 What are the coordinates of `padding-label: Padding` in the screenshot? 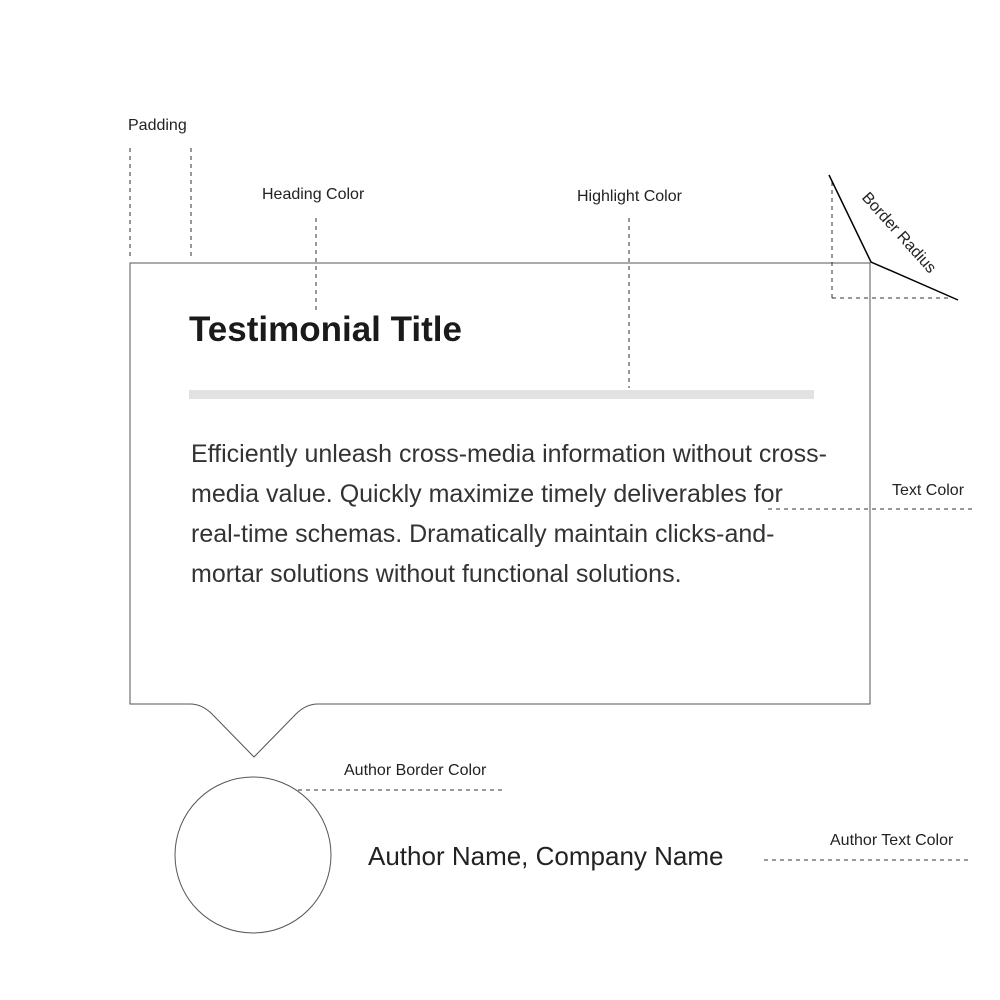 It's located at (157, 125).